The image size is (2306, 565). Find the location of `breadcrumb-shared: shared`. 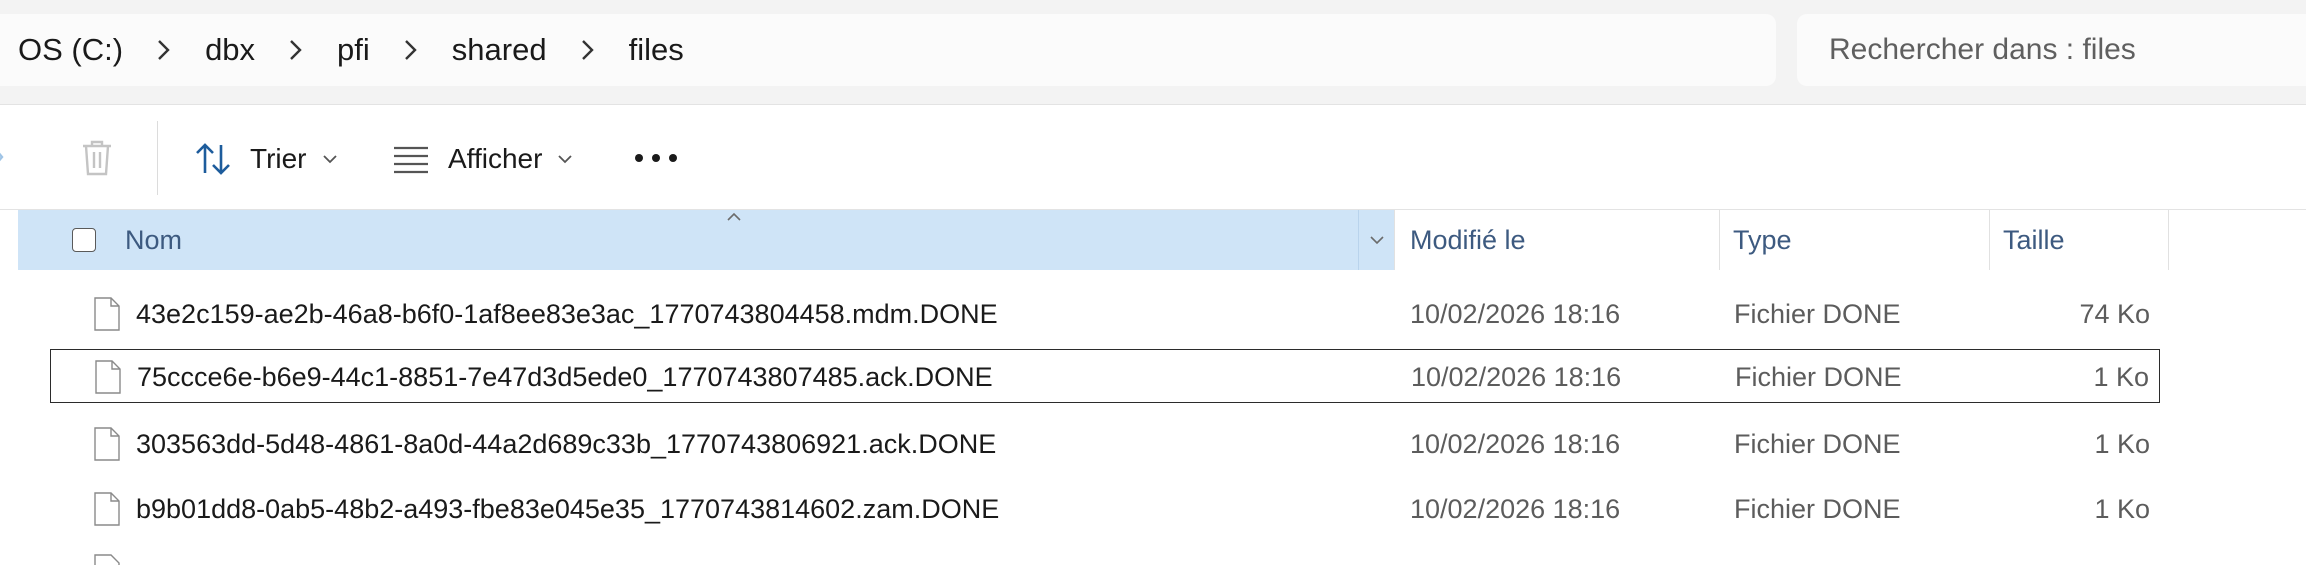

breadcrumb-shared: shared is located at coordinates (499, 50).